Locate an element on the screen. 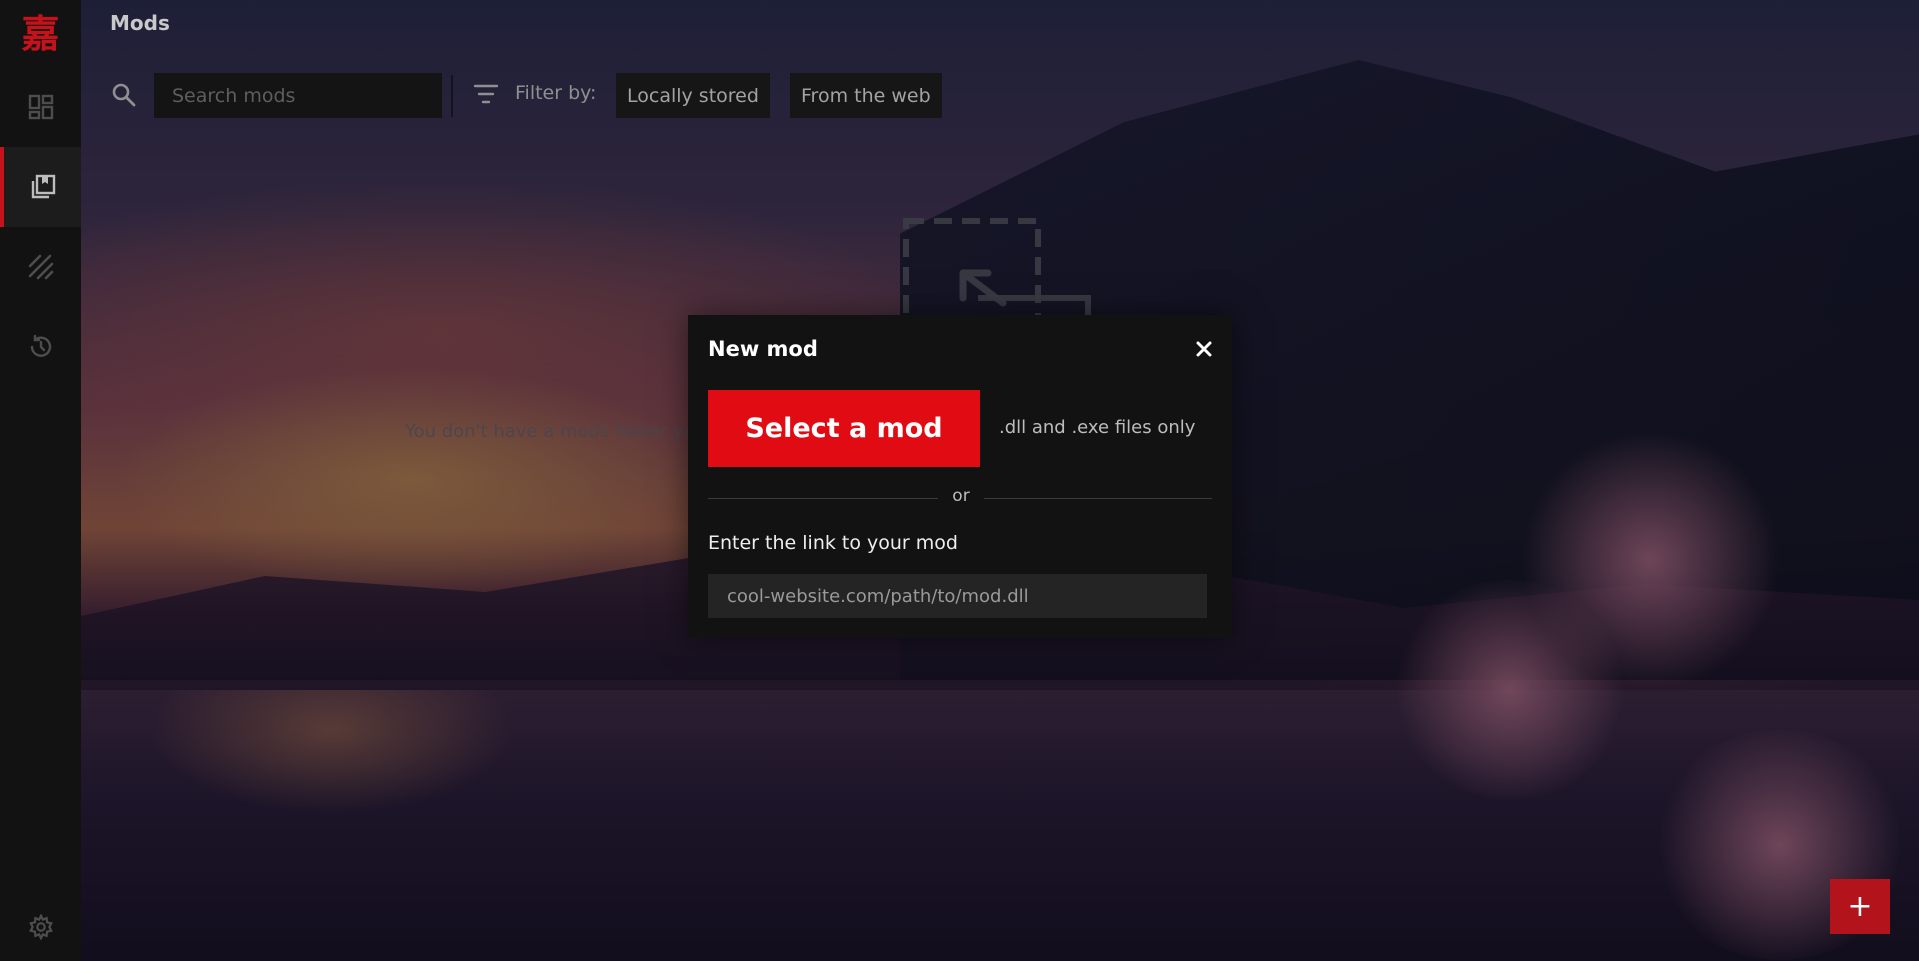 The image size is (1919, 961). sidebar-item-dashboard is located at coordinates (40, 107).